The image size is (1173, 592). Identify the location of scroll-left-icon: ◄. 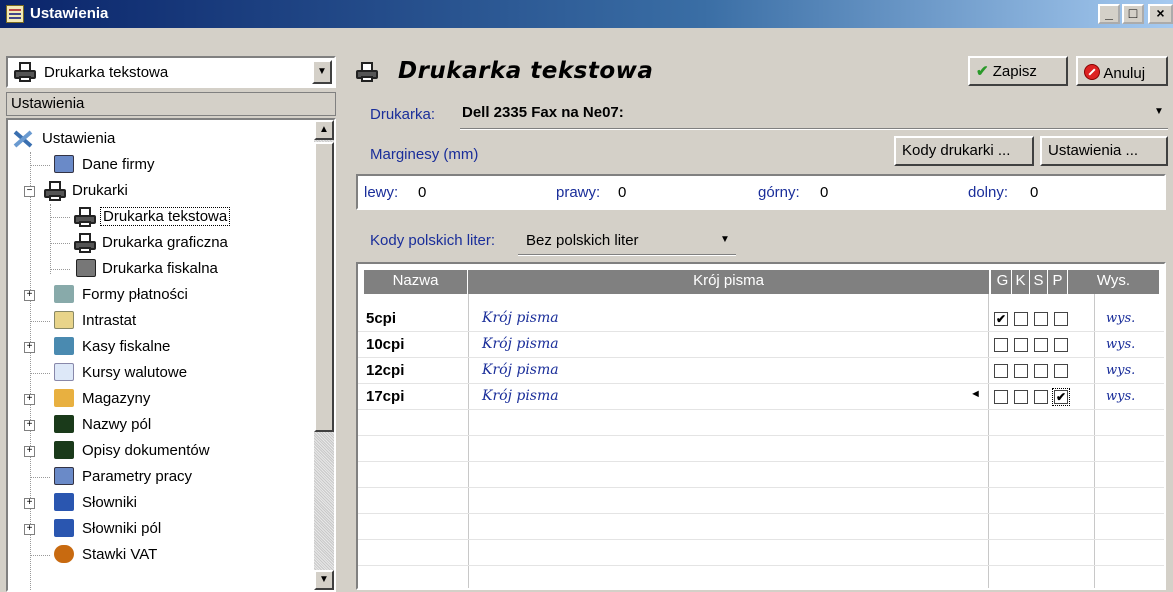
(975, 394).